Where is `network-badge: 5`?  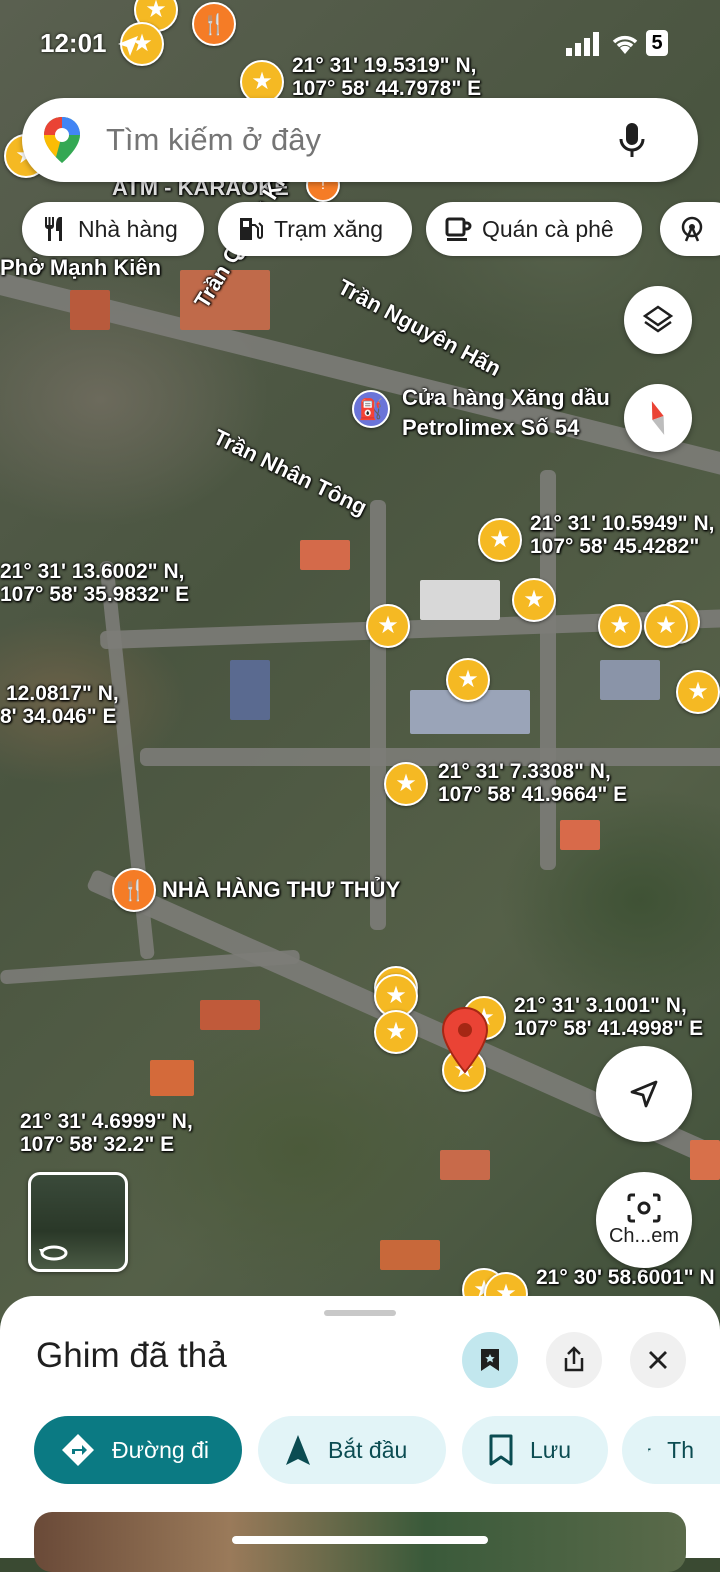
network-badge: 5 is located at coordinates (657, 43).